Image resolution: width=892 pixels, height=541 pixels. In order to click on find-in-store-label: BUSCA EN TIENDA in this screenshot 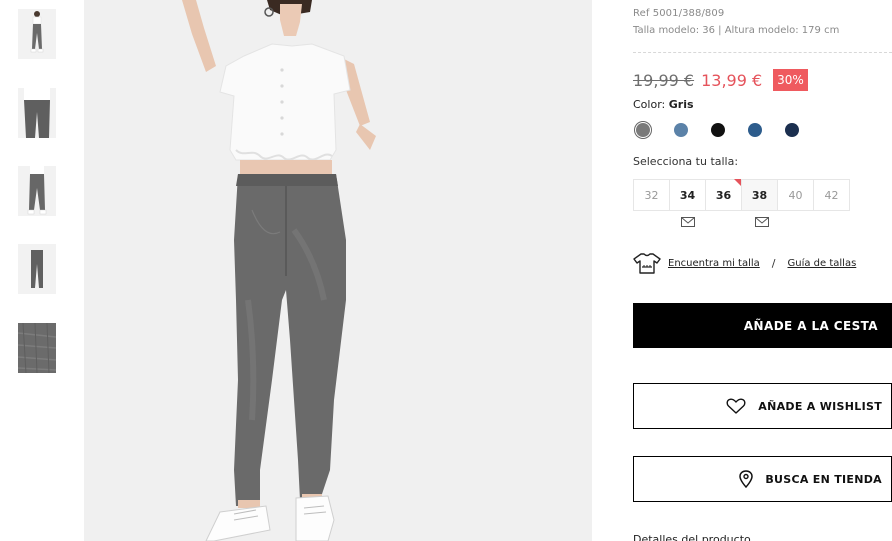, I will do `click(823, 479)`.